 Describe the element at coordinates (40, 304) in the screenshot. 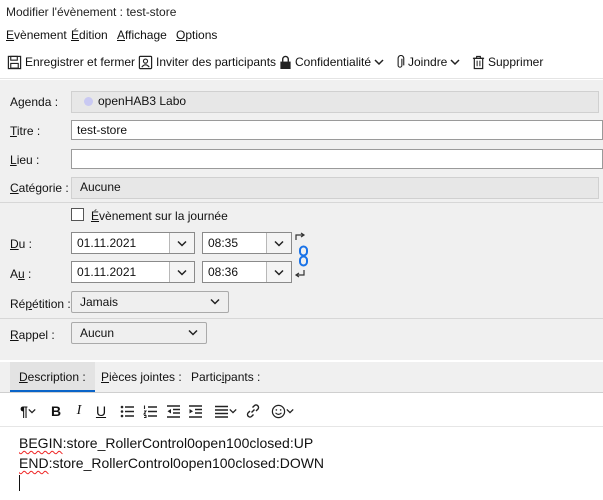

I see `repeat-label: Répétition :` at that location.